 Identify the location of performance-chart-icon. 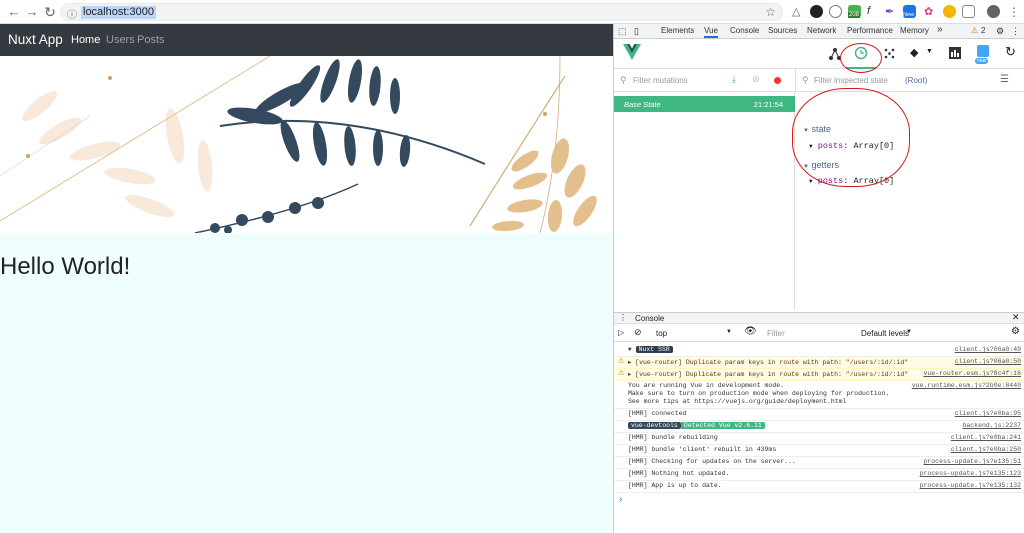
(955, 53).